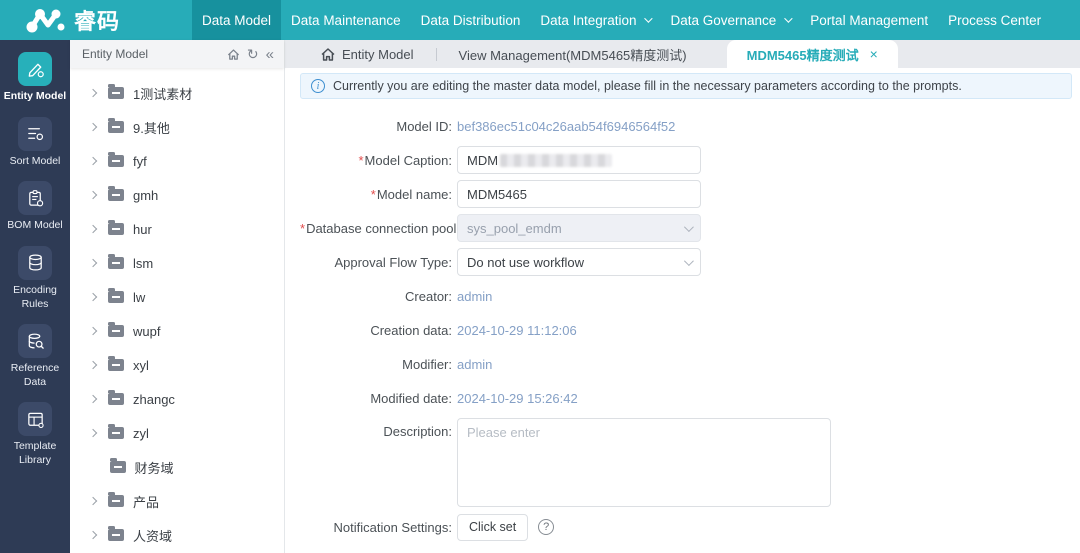  I want to click on tree-item-label: lsm, so click(143, 263).